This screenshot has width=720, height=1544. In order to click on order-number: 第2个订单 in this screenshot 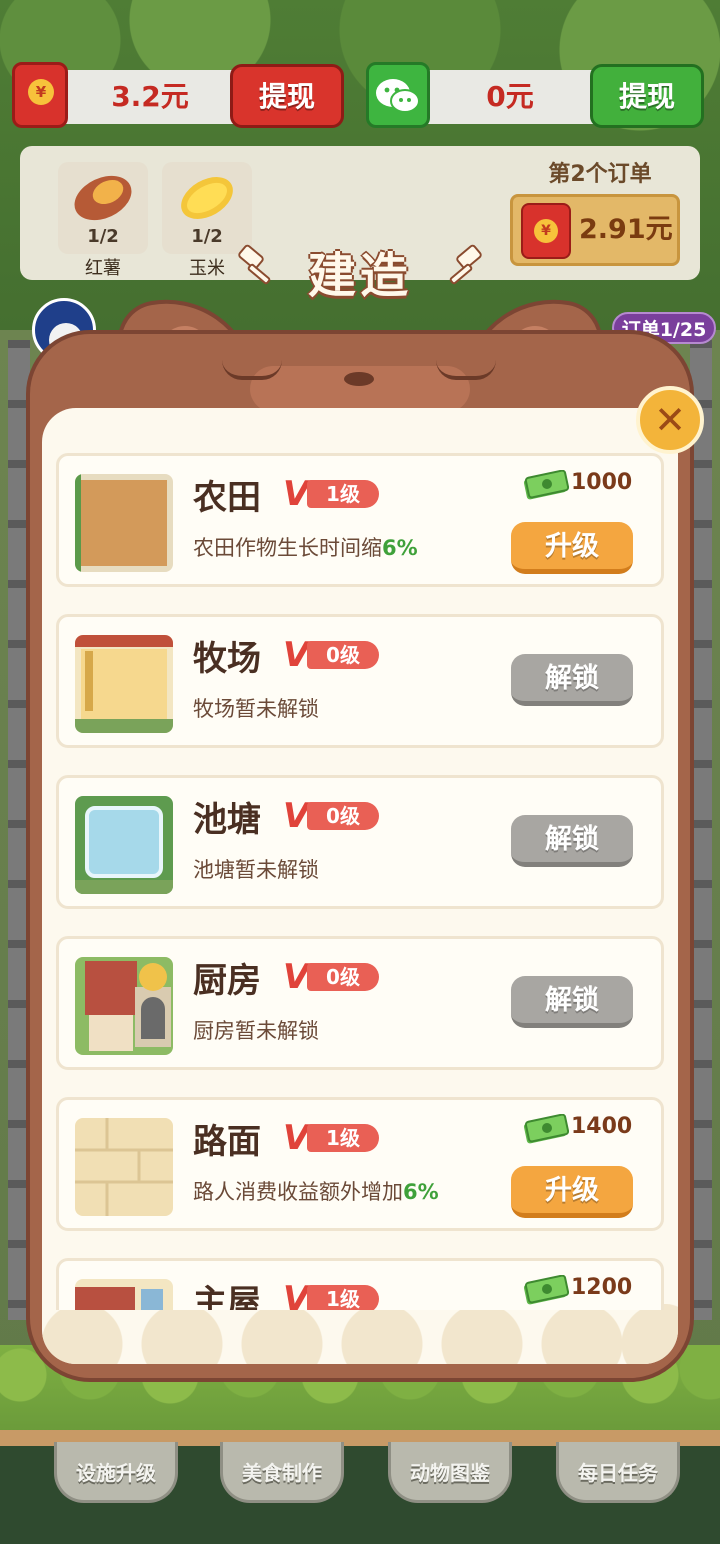, I will do `click(600, 174)`.